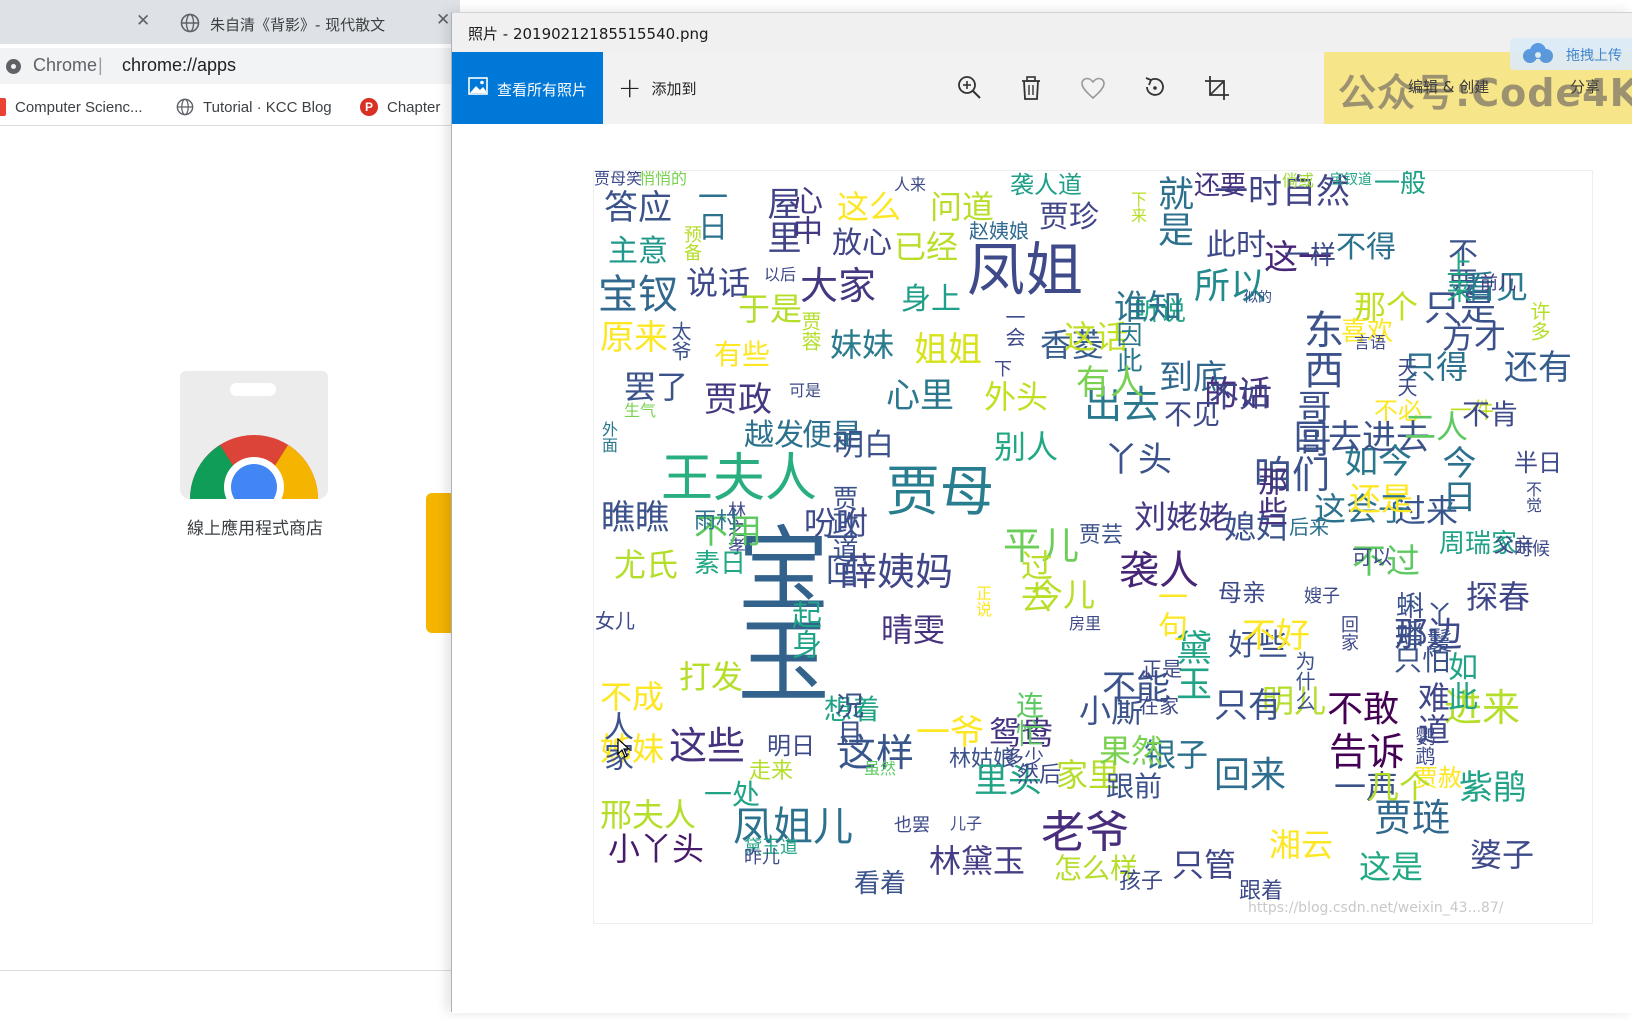  Describe the element at coordinates (931, 299) in the screenshot. I see `word-cloud-word: 身上` at that location.